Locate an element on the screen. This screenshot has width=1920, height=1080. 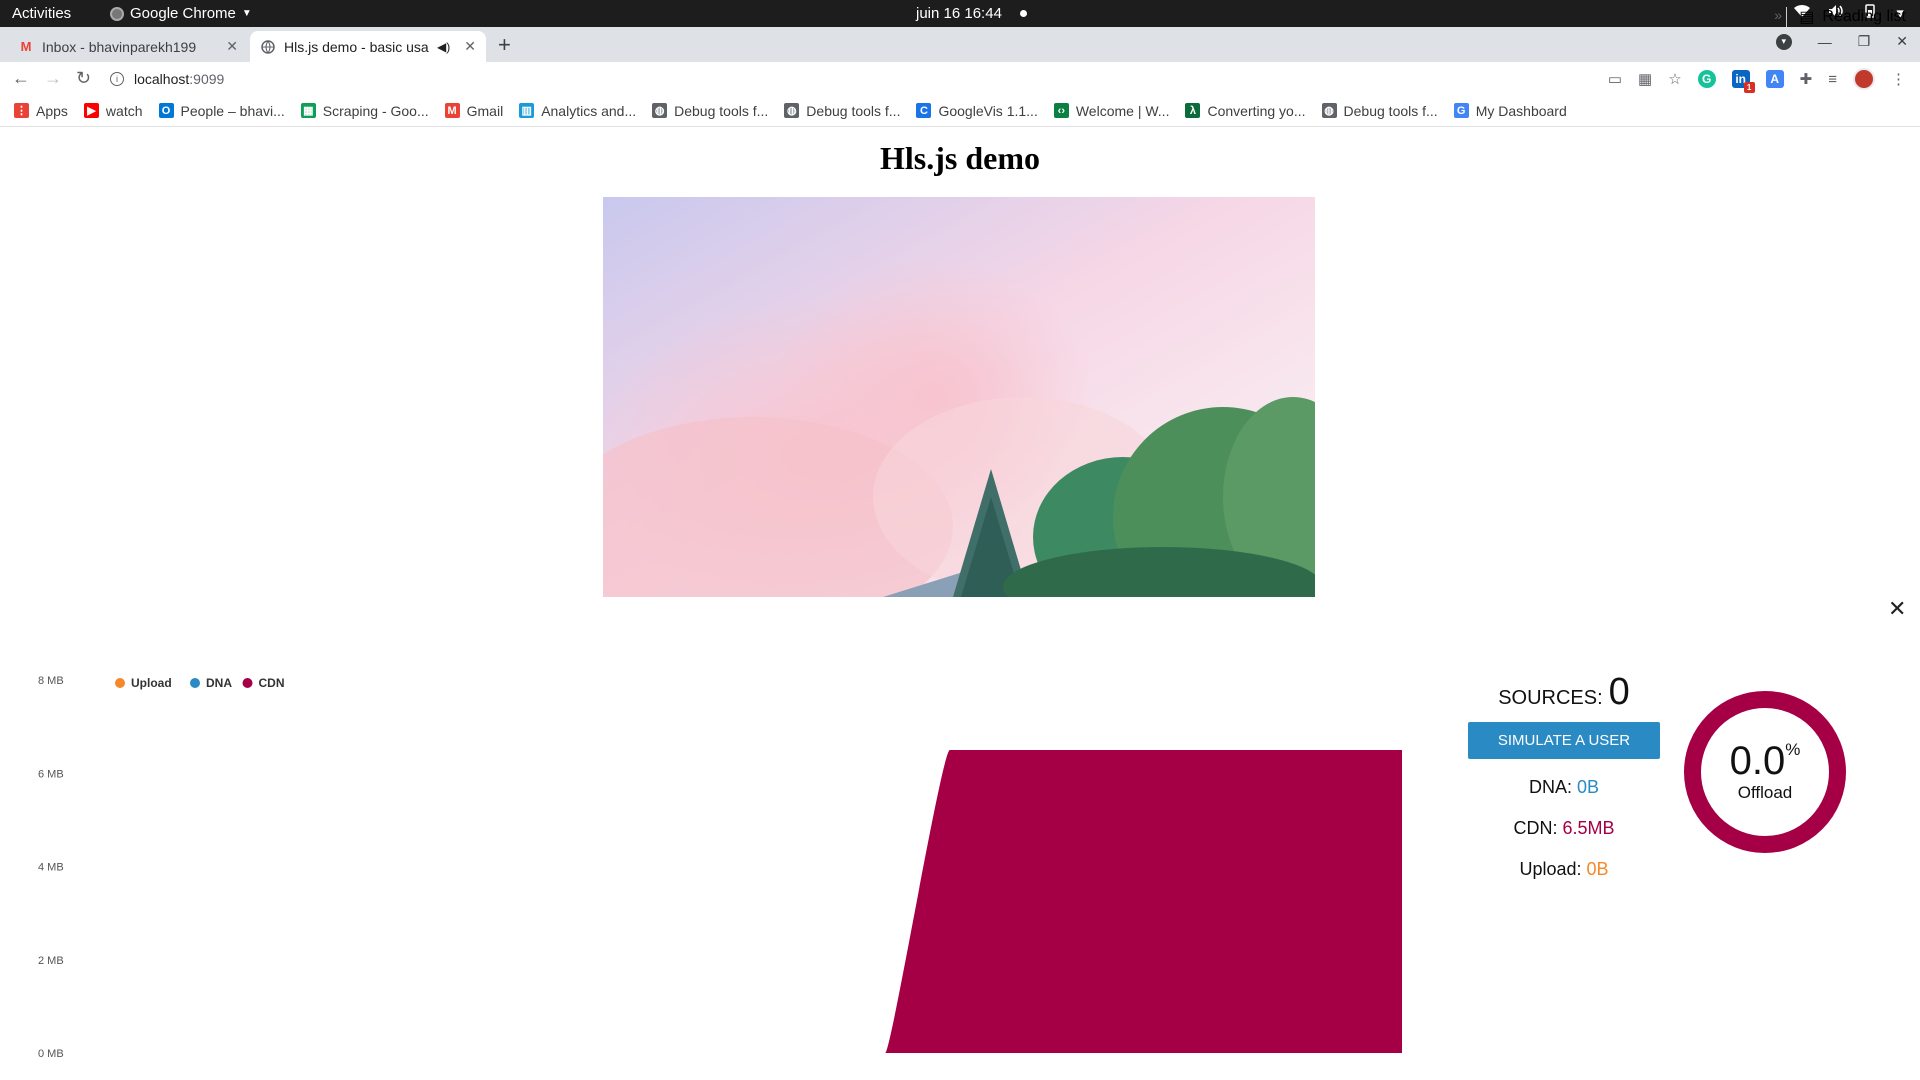
y-tick-label: 0 MB is located at coordinates (51, 1054).